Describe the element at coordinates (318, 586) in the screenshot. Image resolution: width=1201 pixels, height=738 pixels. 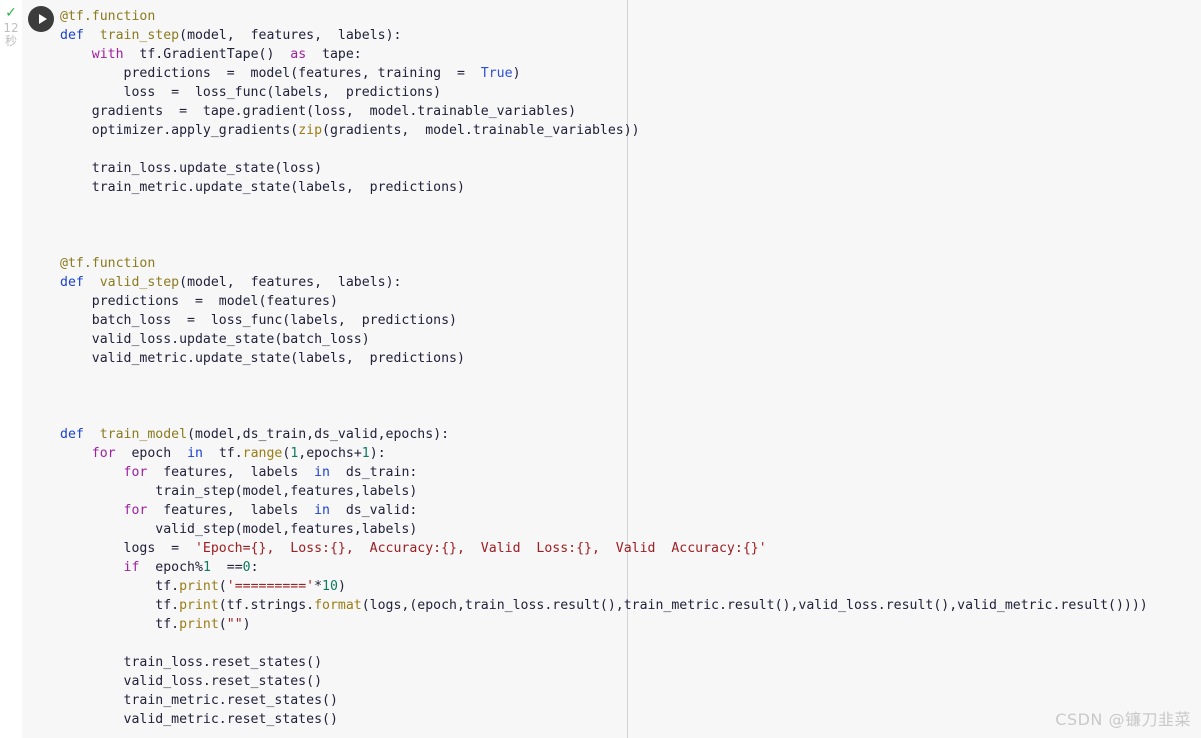
I see `code-token: *` at that location.